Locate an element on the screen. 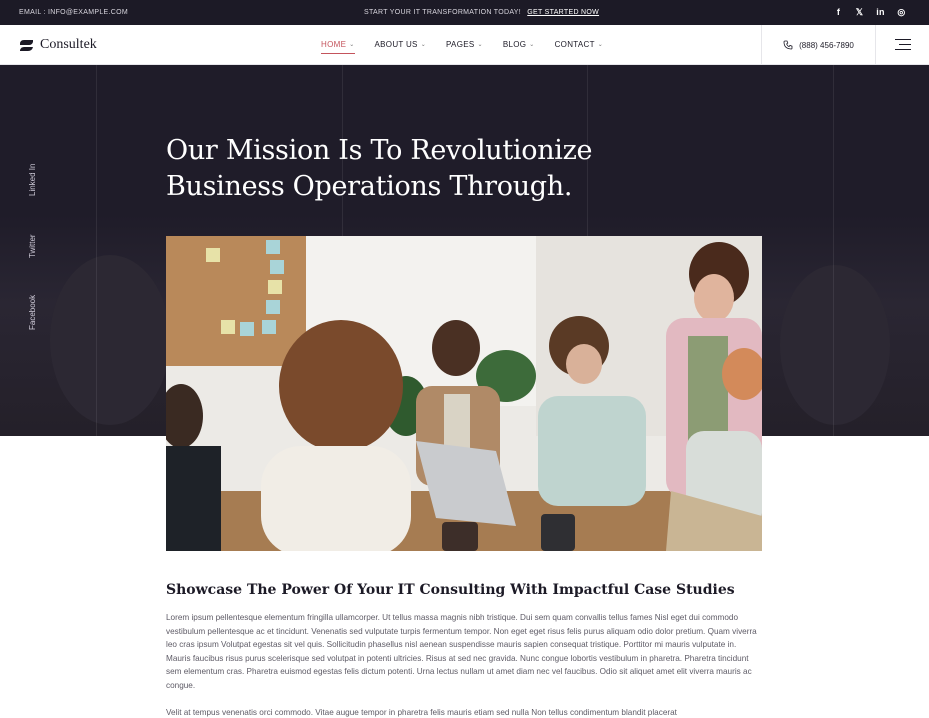 The image size is (929, 718). logo-text: Consultek is located at coordinates (68, 44).